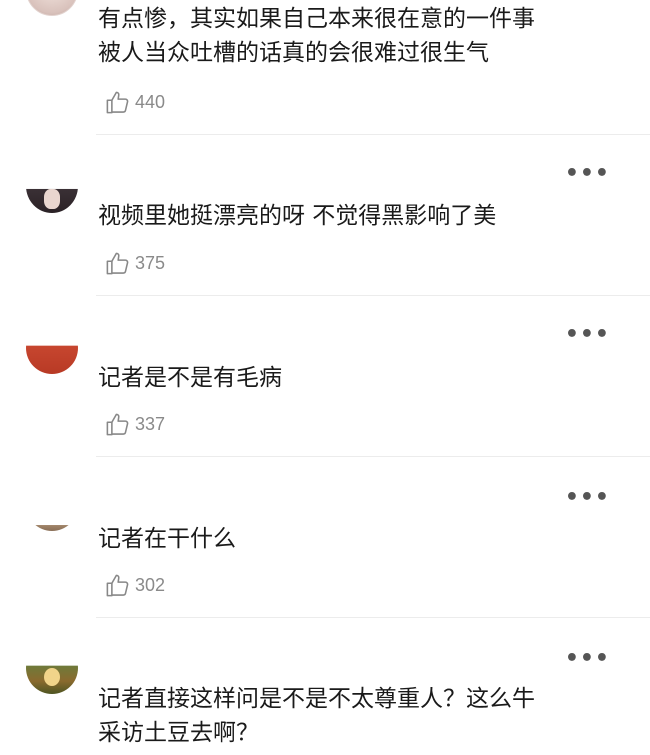  Describe the element at coordinates (316, 716) in the screenshot. I see `comment-text: 记者直接这样问是不是不太尊重人？这么牛 采访土豆去啊？` at that location.